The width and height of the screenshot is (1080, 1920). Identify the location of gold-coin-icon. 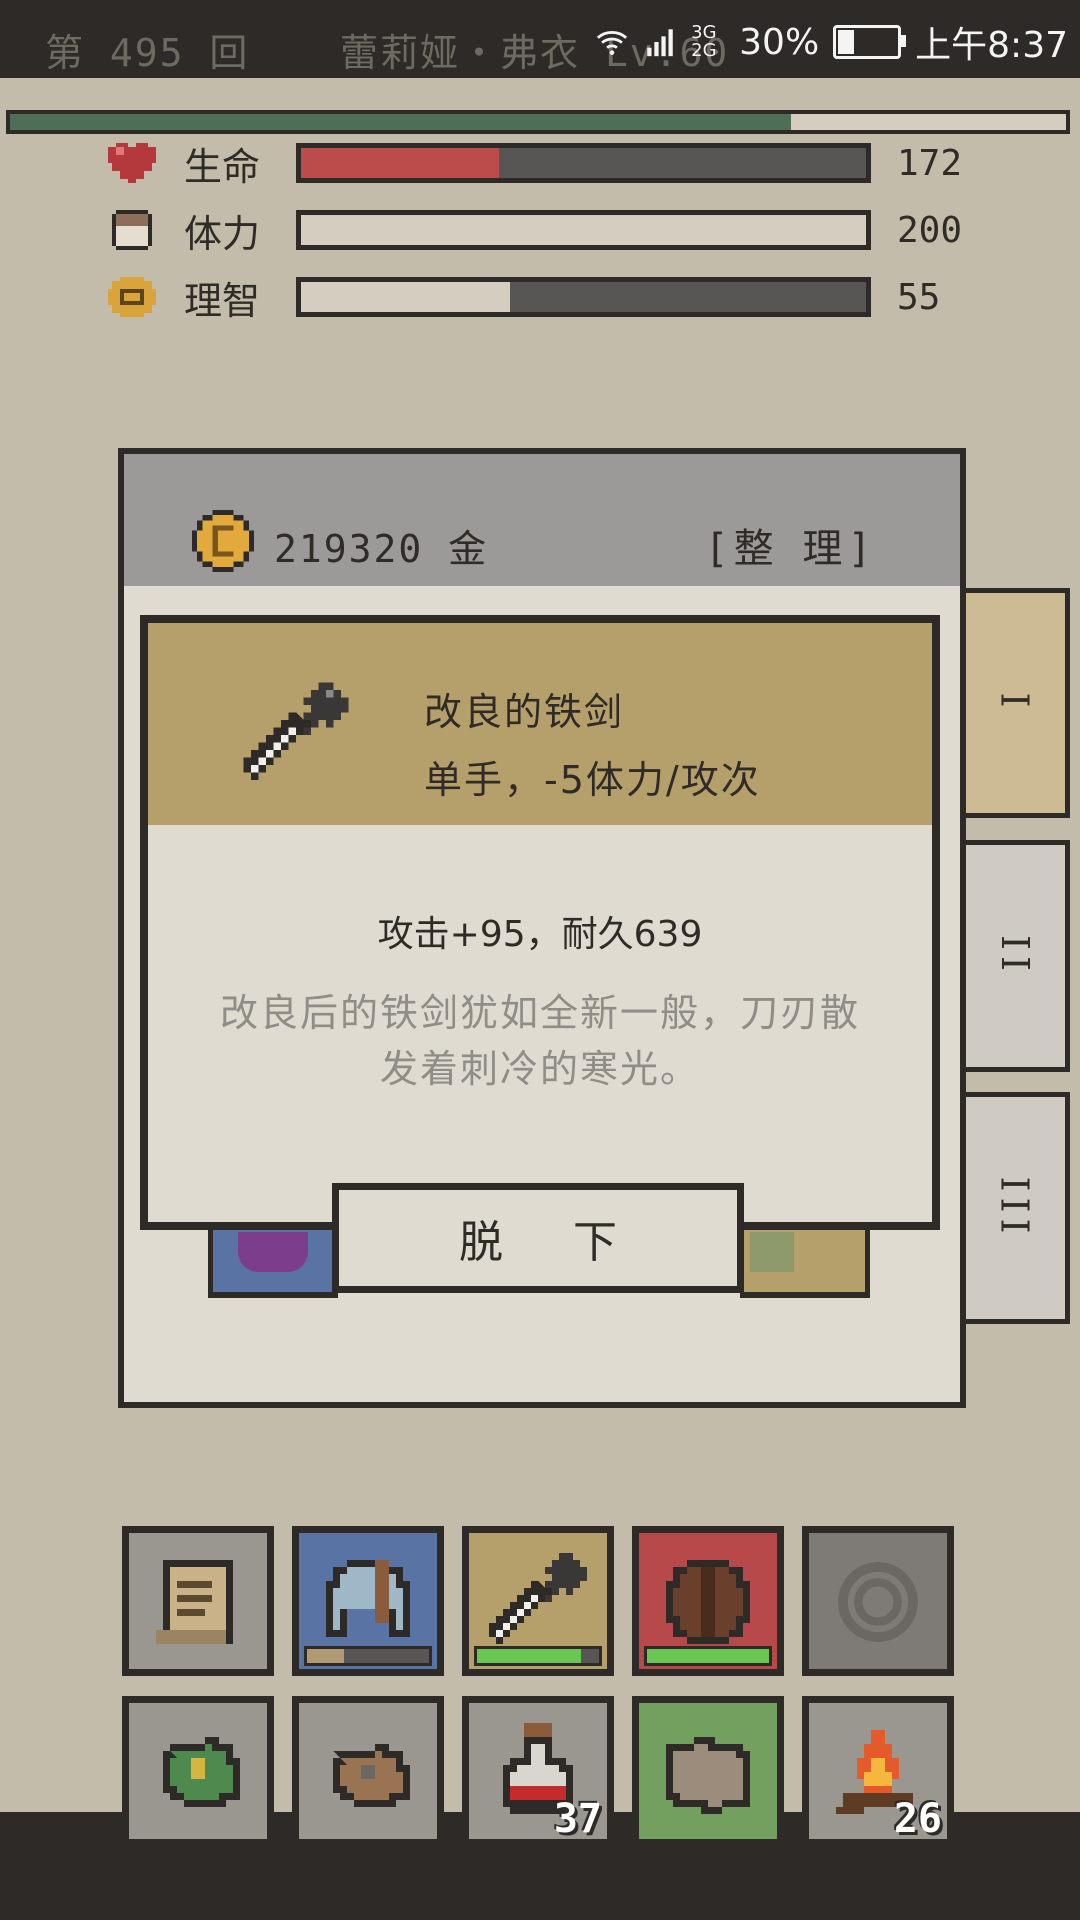
(223, 541).